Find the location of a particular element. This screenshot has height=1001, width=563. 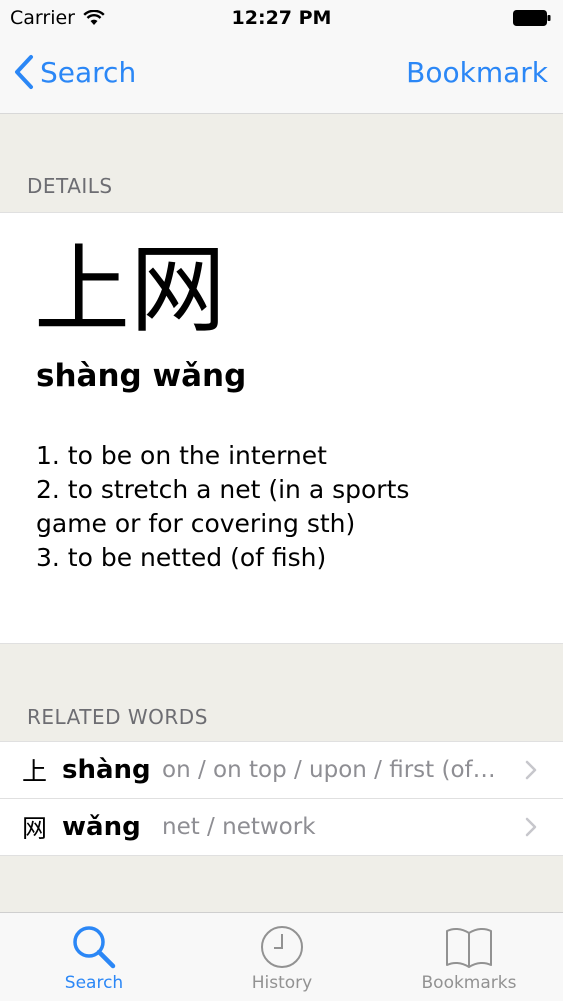

related-word-pinyin: shàng is located at coordinates (106, 770).